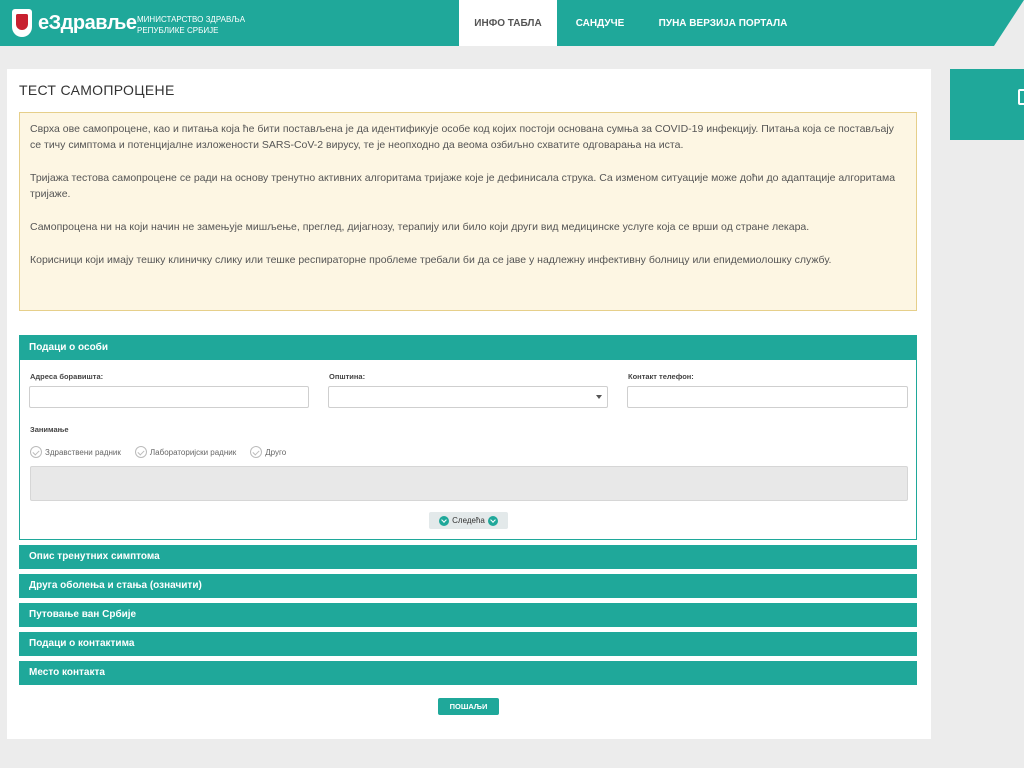  Describe the element at coordinates (191, 25) in the screenshot. I see `ministry-name: МИНИСТАРСТВО ЗДРАВЉА РЕПУБЛИКЕ СРБИЈЕ` at that location.